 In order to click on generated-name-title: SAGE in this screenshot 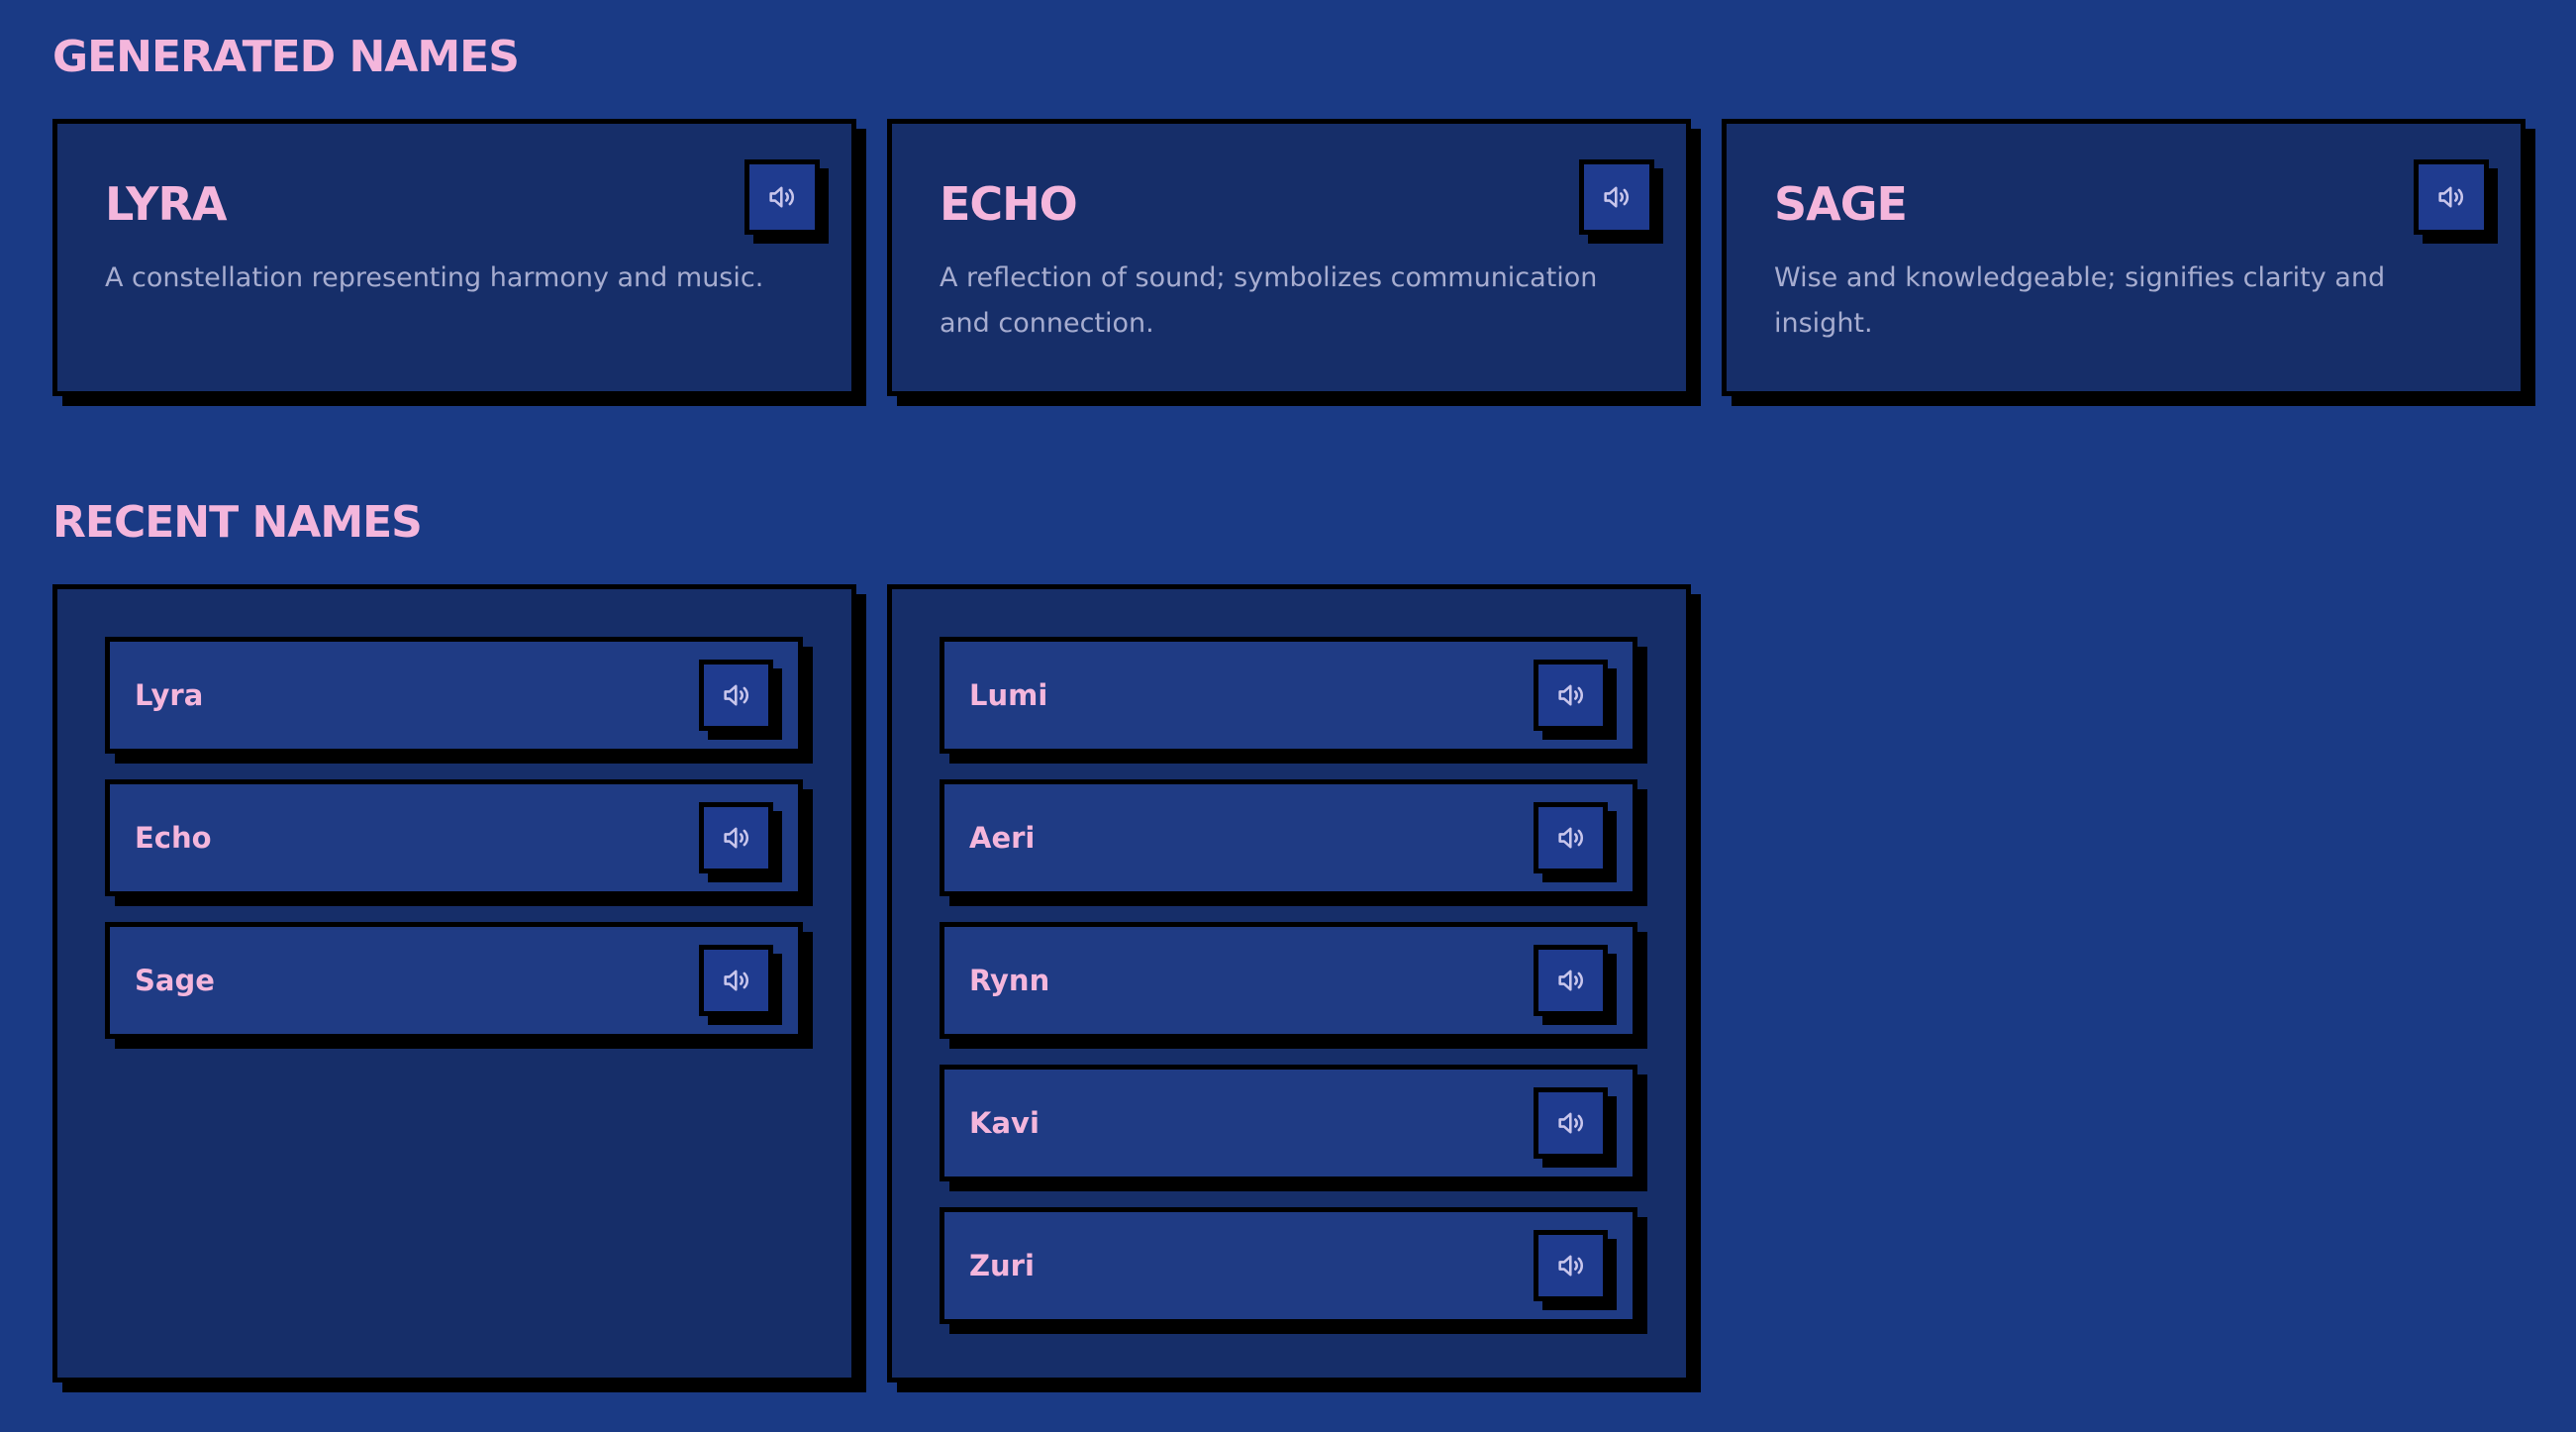, I will do `click(1841, 204)`.